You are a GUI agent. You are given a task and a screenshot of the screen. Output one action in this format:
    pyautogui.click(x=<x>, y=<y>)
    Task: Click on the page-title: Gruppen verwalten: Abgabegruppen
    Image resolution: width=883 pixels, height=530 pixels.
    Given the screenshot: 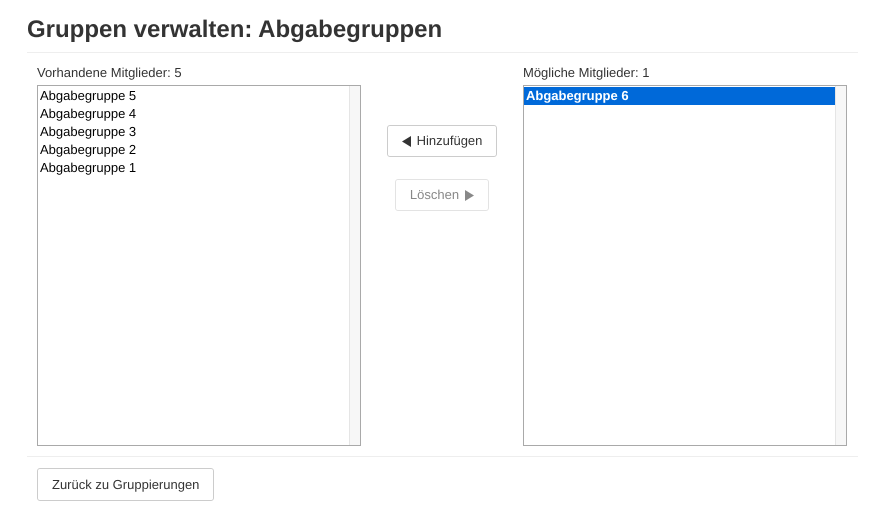 What is the action you would take?
    pyautogui.click(x=234, y=30)
    